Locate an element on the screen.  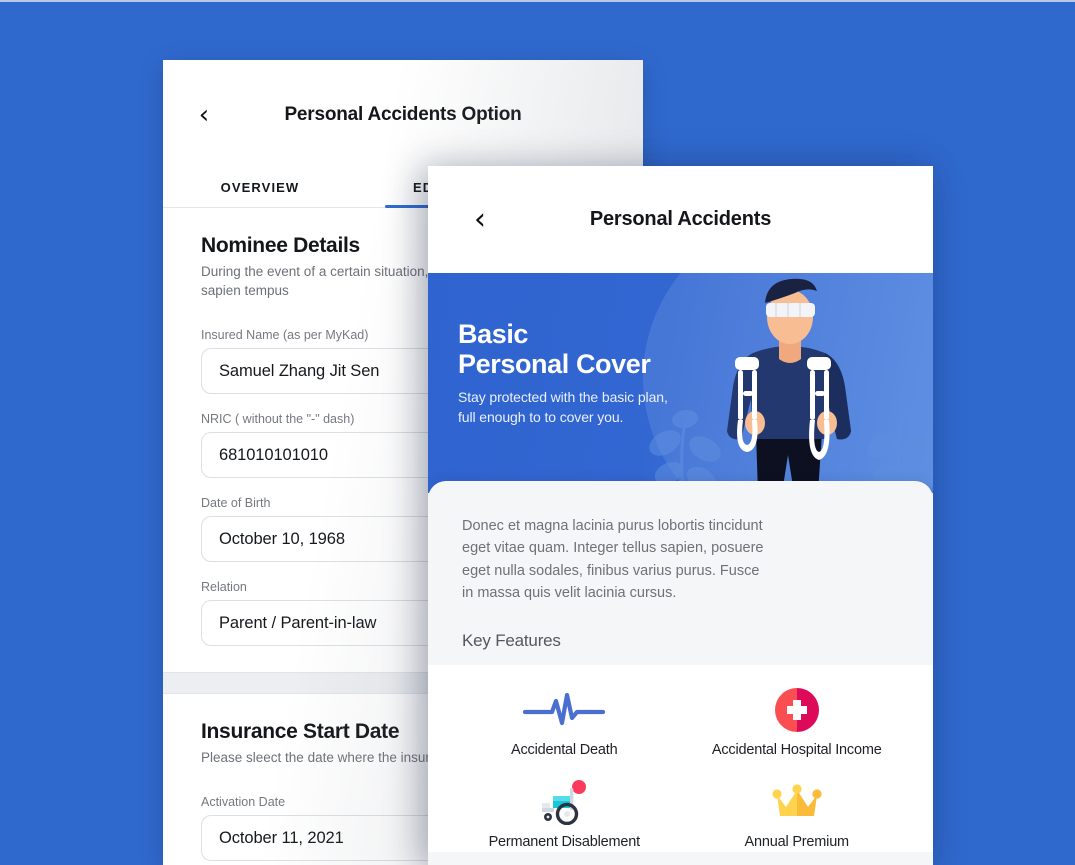
page-title: Personal Accidents Option is located at coordinates (403, 114).